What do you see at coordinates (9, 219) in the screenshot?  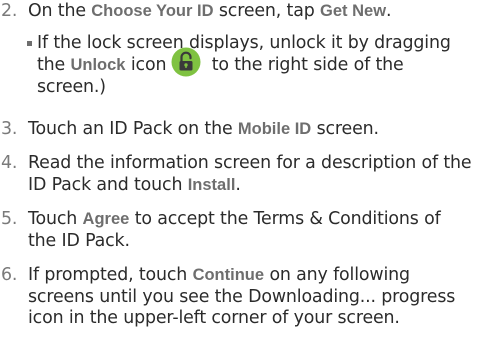 I see `step-number: 5.` at bounding box center [9, 219].